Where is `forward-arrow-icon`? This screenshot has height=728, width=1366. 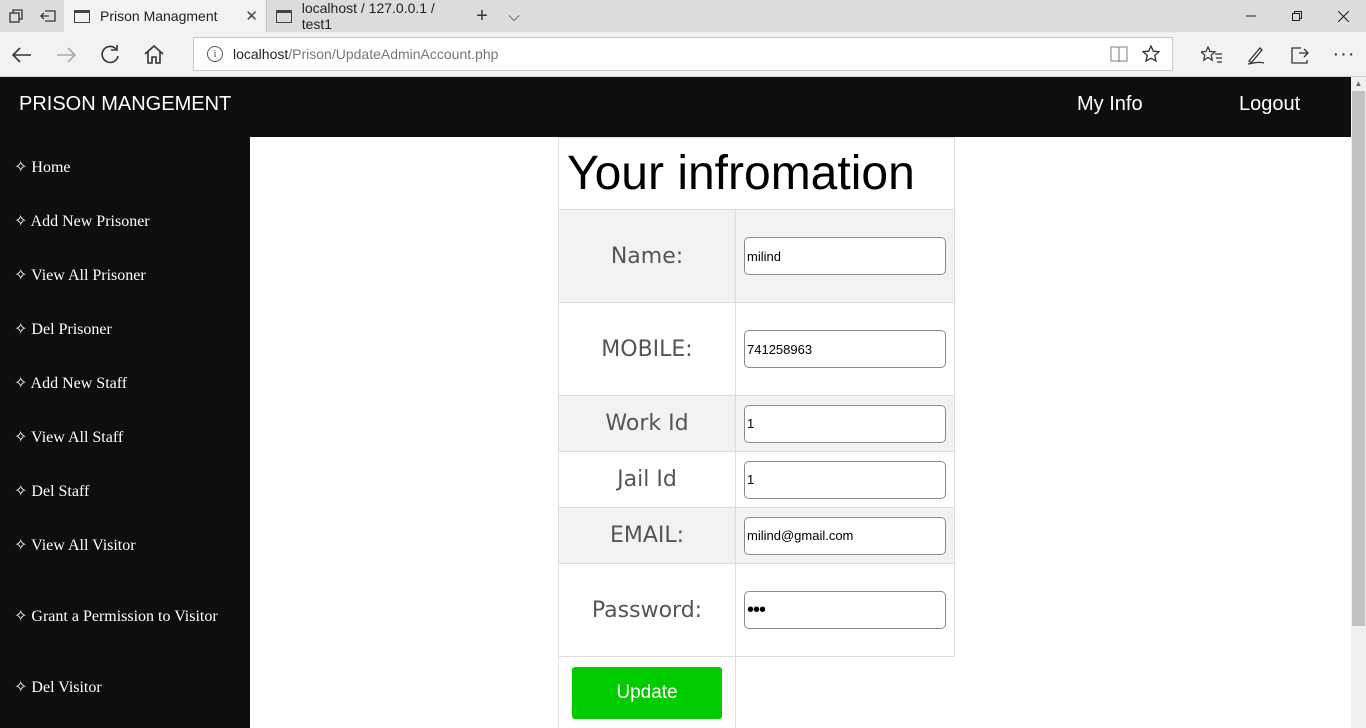 forward-arrow-icon is located at coordinates (66, 54).